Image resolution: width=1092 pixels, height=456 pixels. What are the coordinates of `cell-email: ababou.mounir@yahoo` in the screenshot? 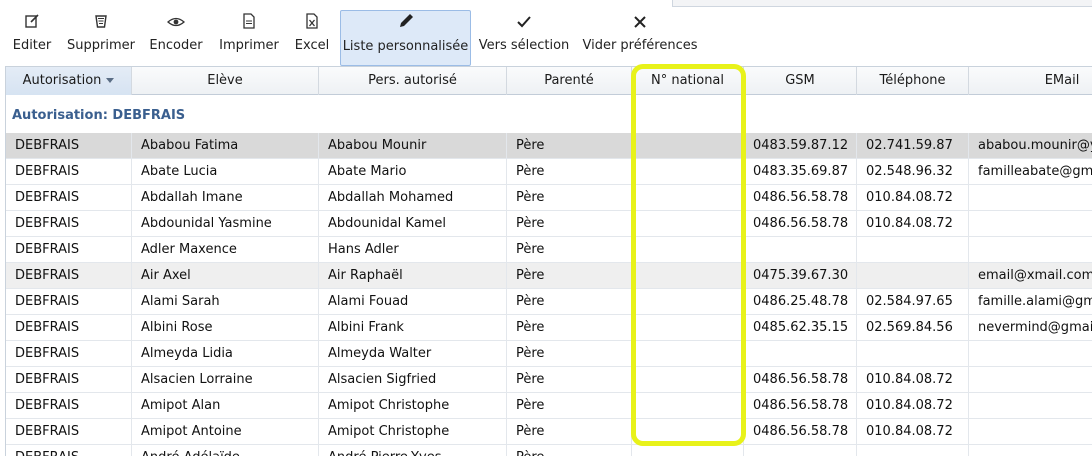 It's located at (1030, 146).